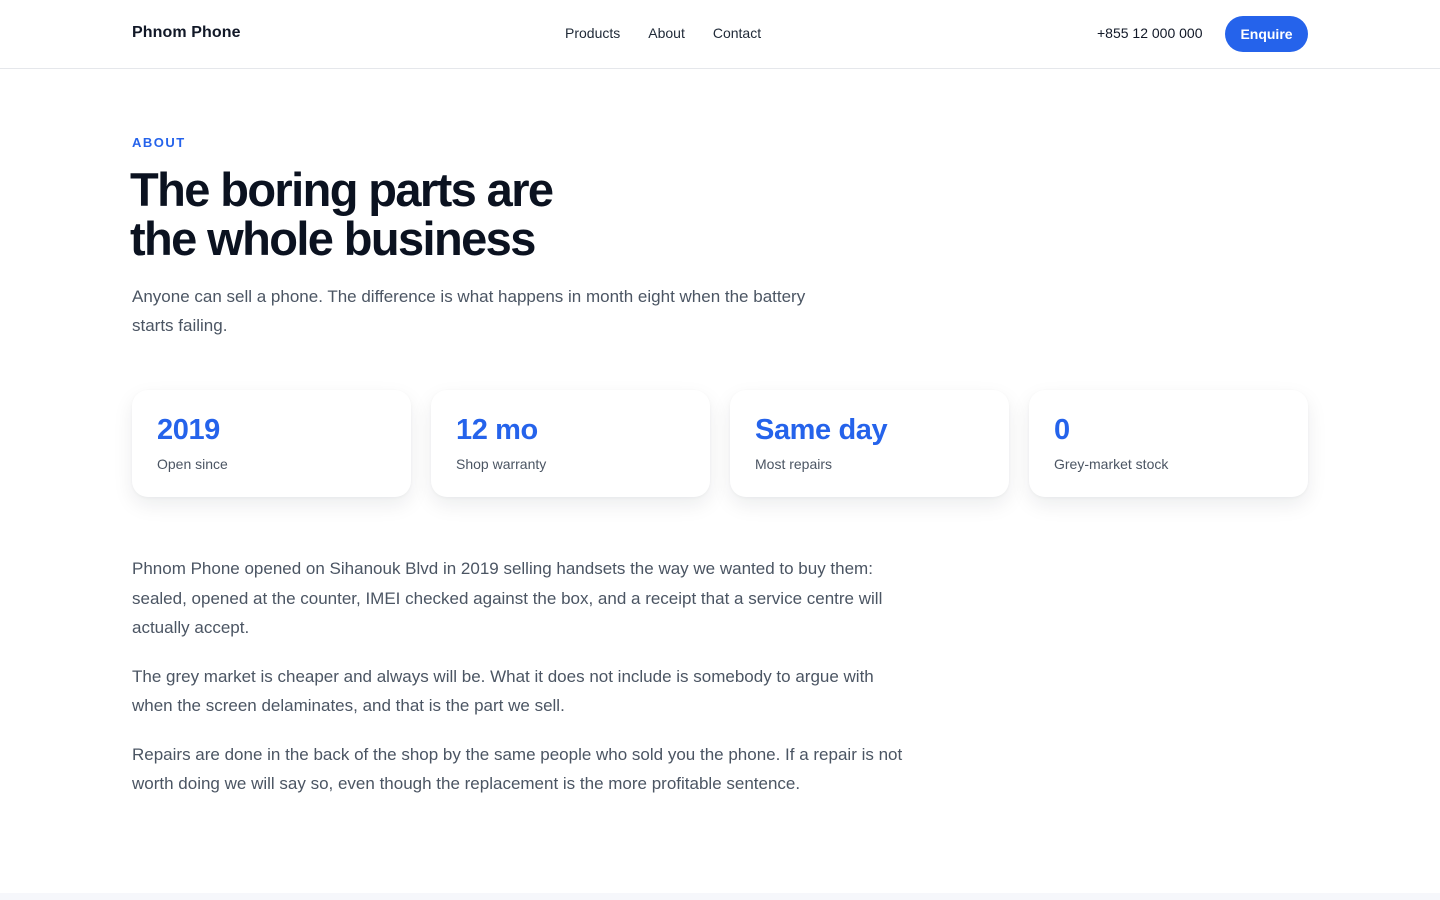  I want to click on stat-label: Grey-market stock, so click(1111, 464).